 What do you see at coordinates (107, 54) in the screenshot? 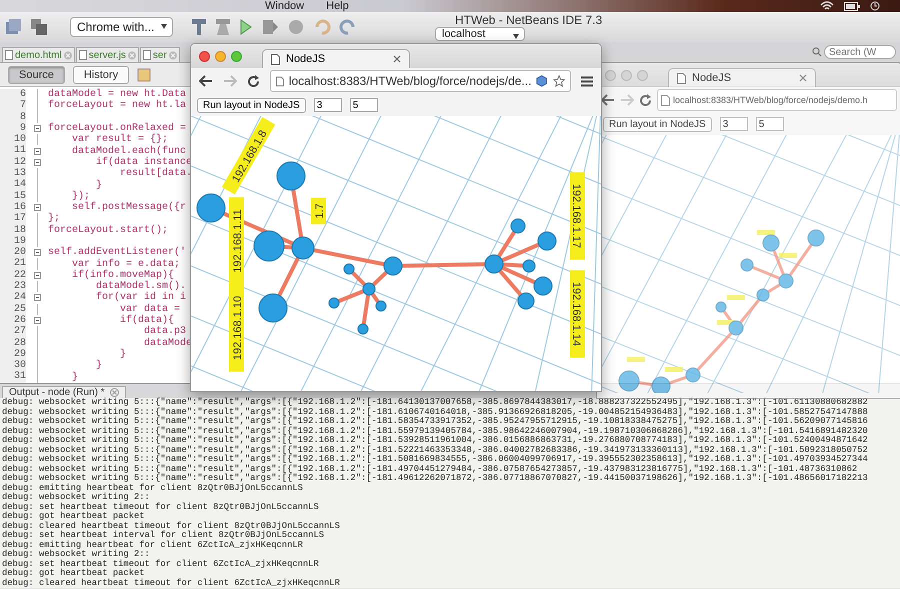
I see `editor-tab: server.js` at bounding box center [107, 54].